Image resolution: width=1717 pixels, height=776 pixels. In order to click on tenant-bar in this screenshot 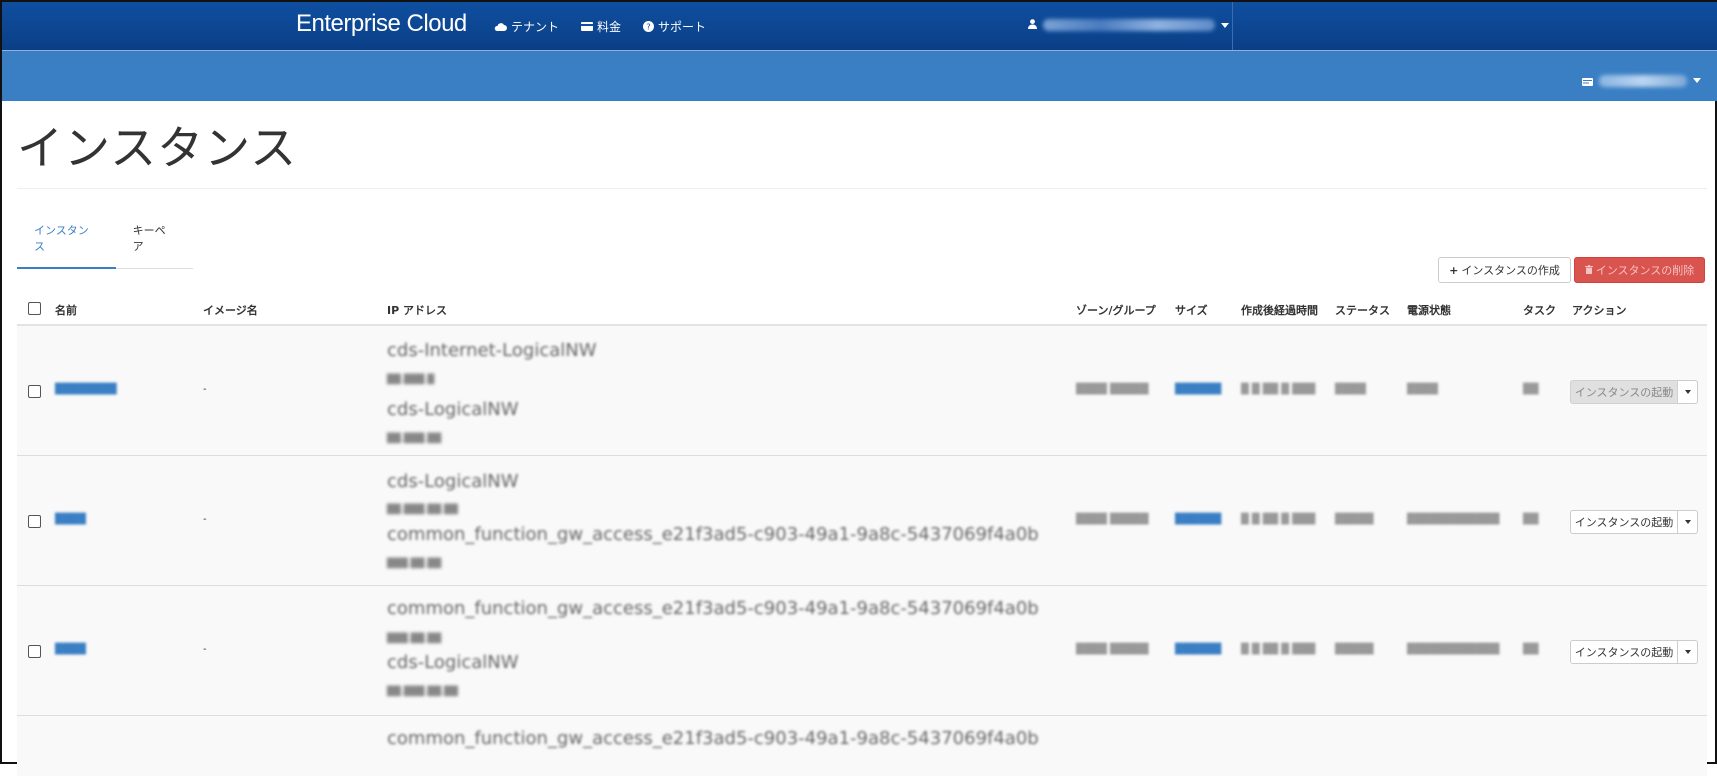, I will do `click(859, 76)`.